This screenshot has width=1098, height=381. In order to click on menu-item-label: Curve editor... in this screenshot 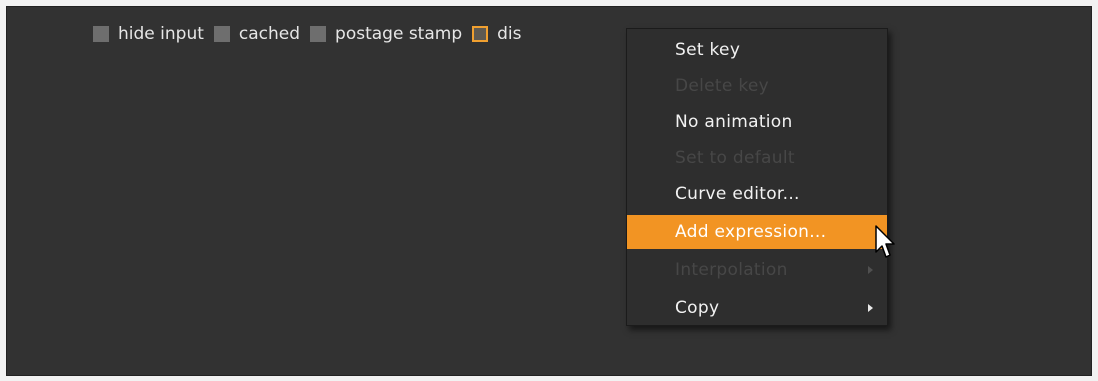, I will do `click(737, 194)`.